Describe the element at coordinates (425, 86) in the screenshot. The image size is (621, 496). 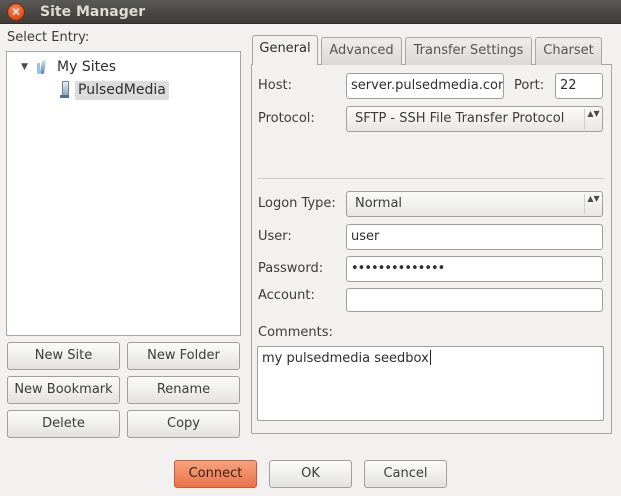
I see `host-input: server.pulsedmedia.com` at that location.